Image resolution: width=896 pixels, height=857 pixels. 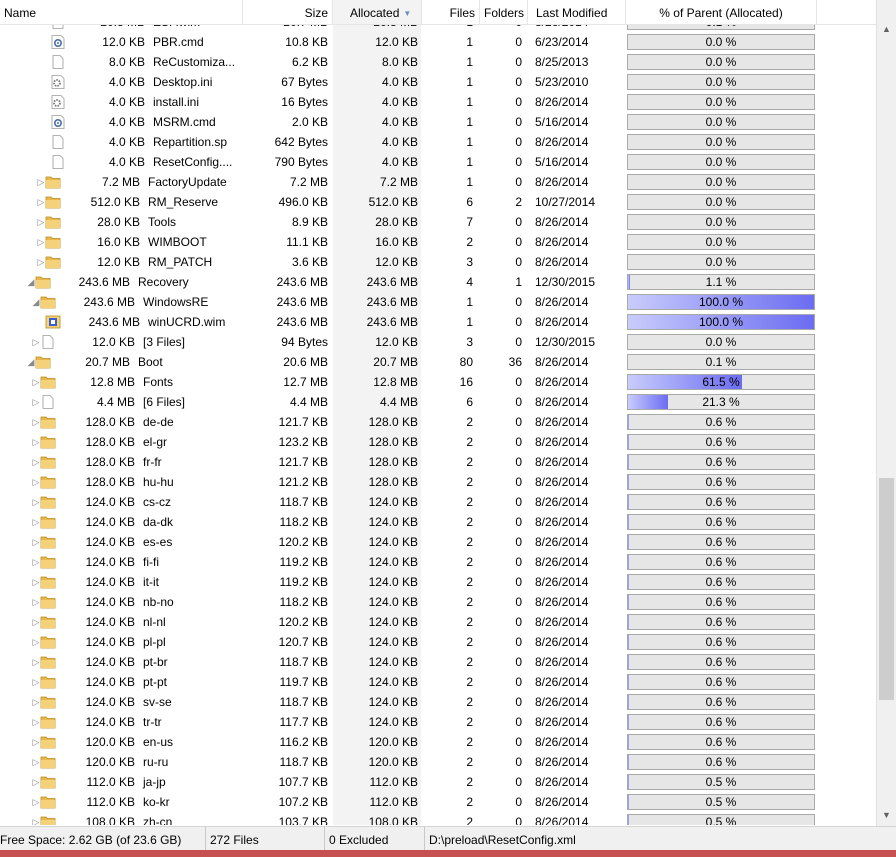 I want to click on scroll-down-arrow-icon: ▼, so click(x=886, y=815).